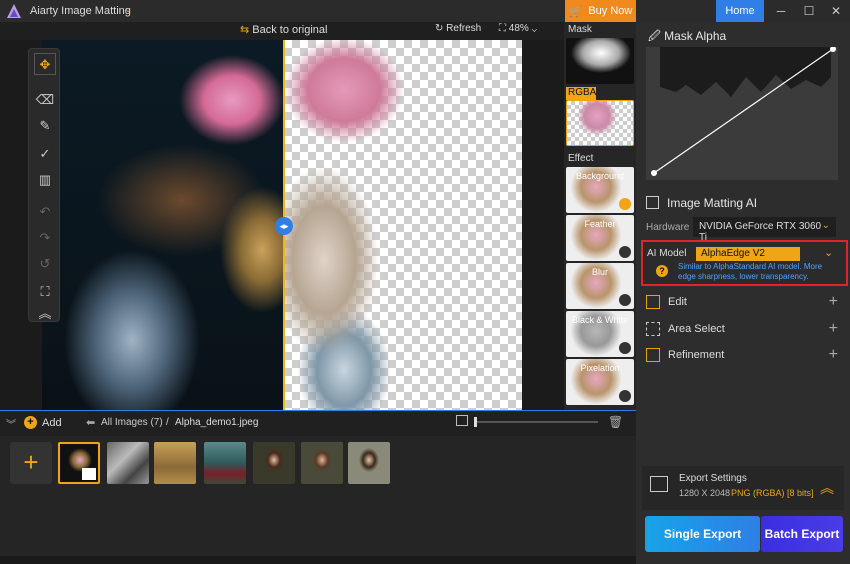 The image size is (850, 564). Describe the element at coordinates (52, 423) in the screenshot. I see `add-button: Add` at that location.